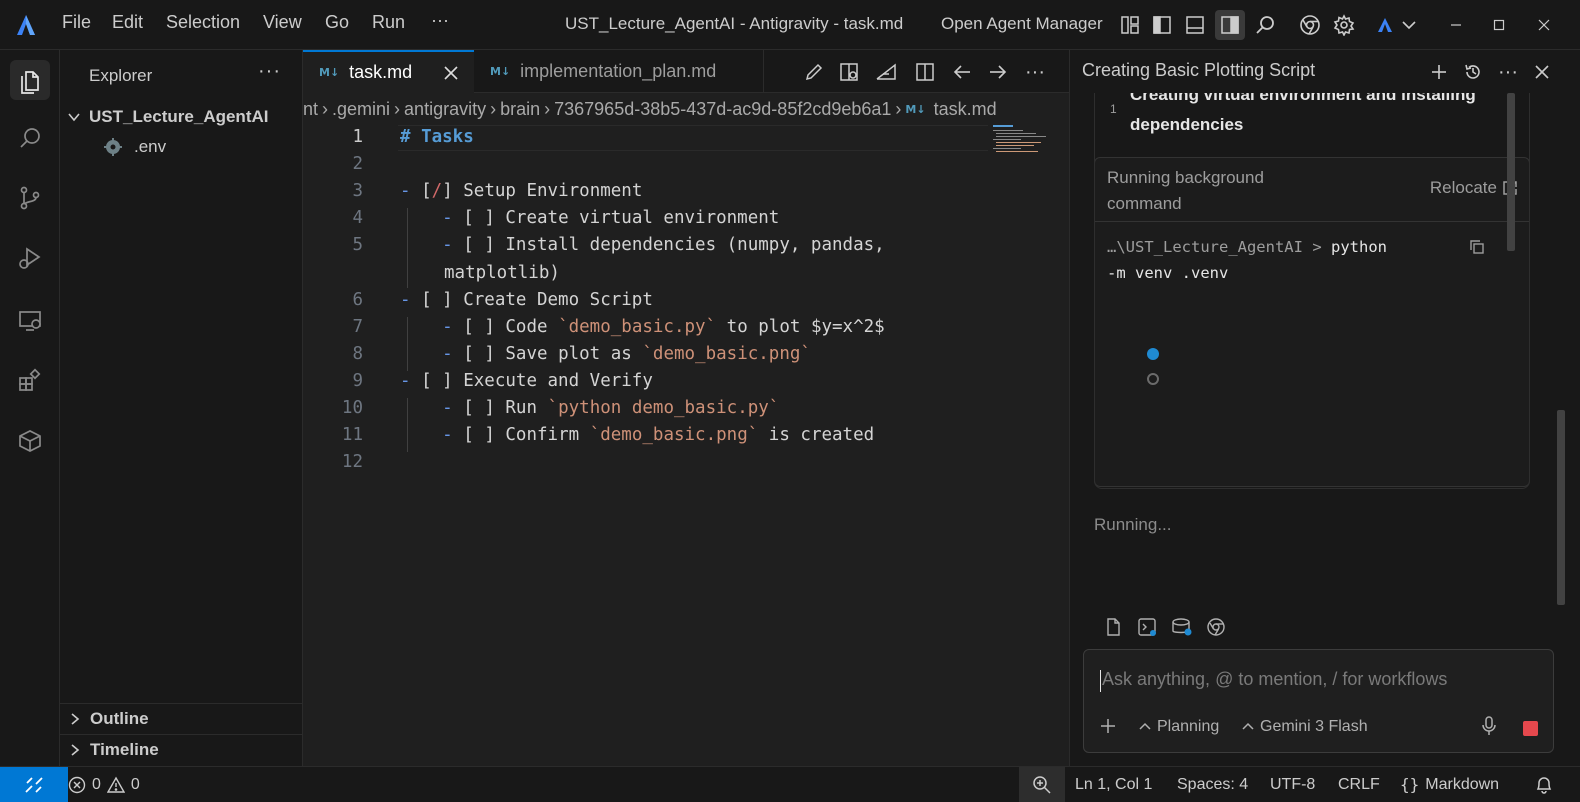 The height and width of the screenshot is (802, 1580). Describe the element at coordinates (1499, 25) in the screenshot. I see `maximize-icon` at that location.